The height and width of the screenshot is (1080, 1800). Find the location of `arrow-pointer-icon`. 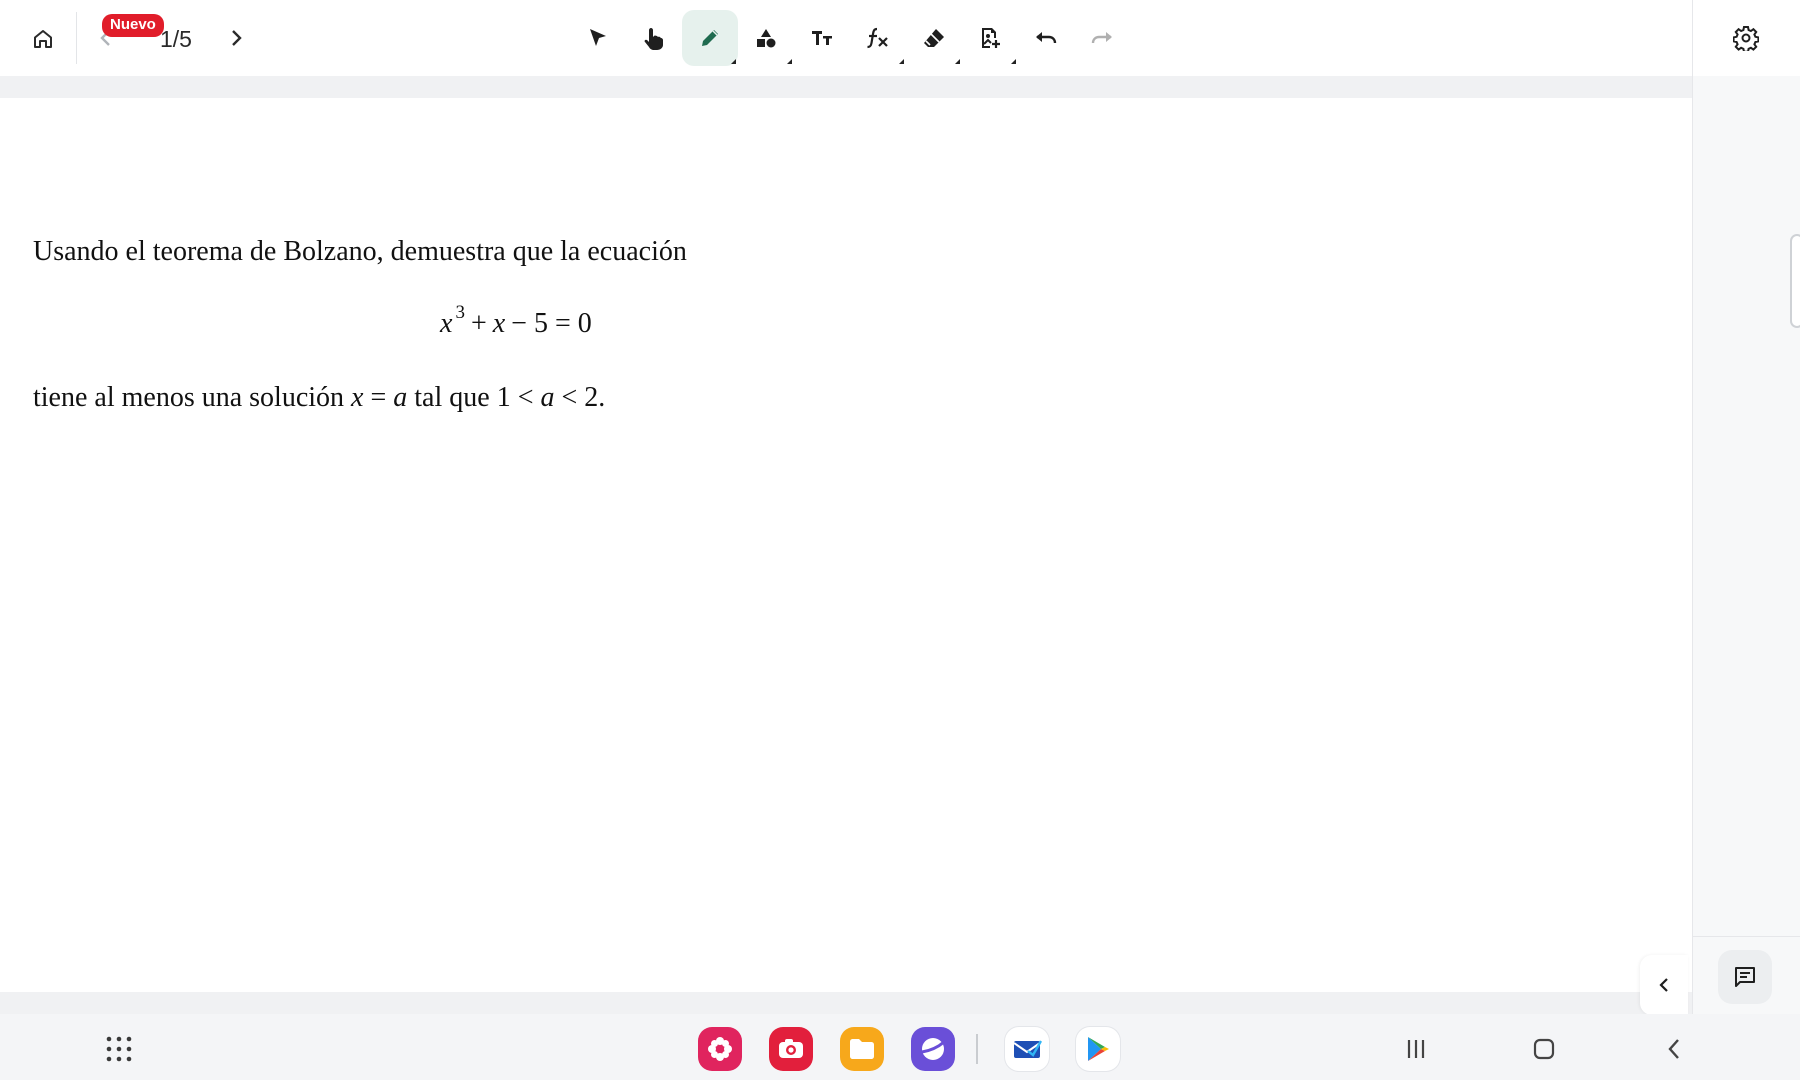

arrow-pointer-icon is located at coordinates (598, 37).